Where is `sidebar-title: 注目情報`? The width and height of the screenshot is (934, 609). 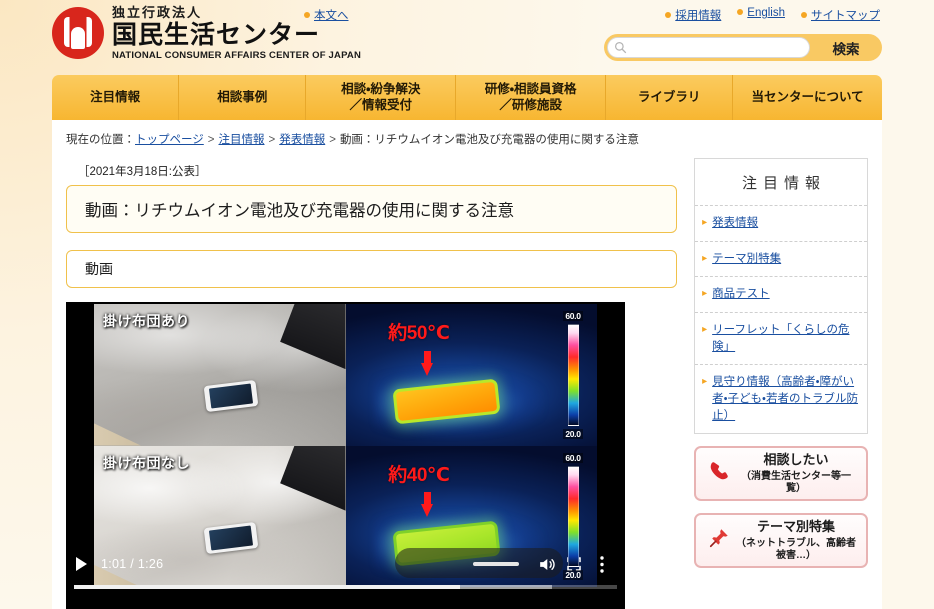
sidebar-title: 注目情報 is located at coordinates (784, 183).